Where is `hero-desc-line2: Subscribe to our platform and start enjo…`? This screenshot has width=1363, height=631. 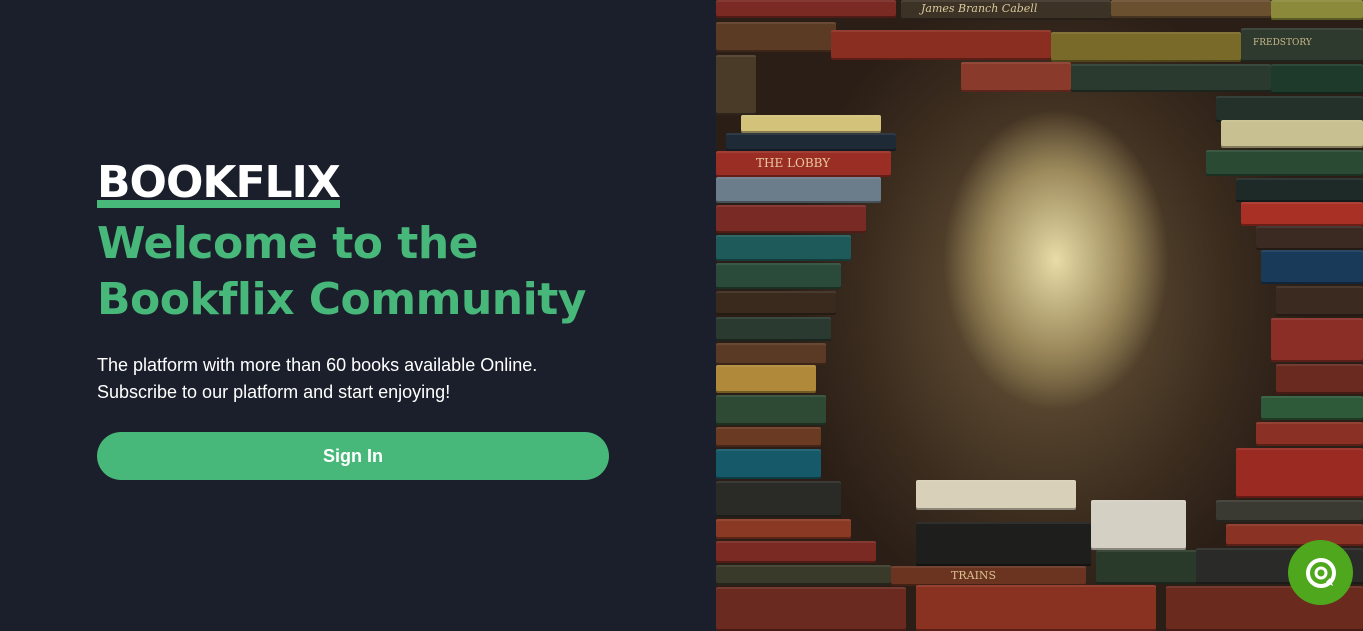 hero-desc-line2: Subscribe to our platform and start enjo… is located at coordinates (274, 392).